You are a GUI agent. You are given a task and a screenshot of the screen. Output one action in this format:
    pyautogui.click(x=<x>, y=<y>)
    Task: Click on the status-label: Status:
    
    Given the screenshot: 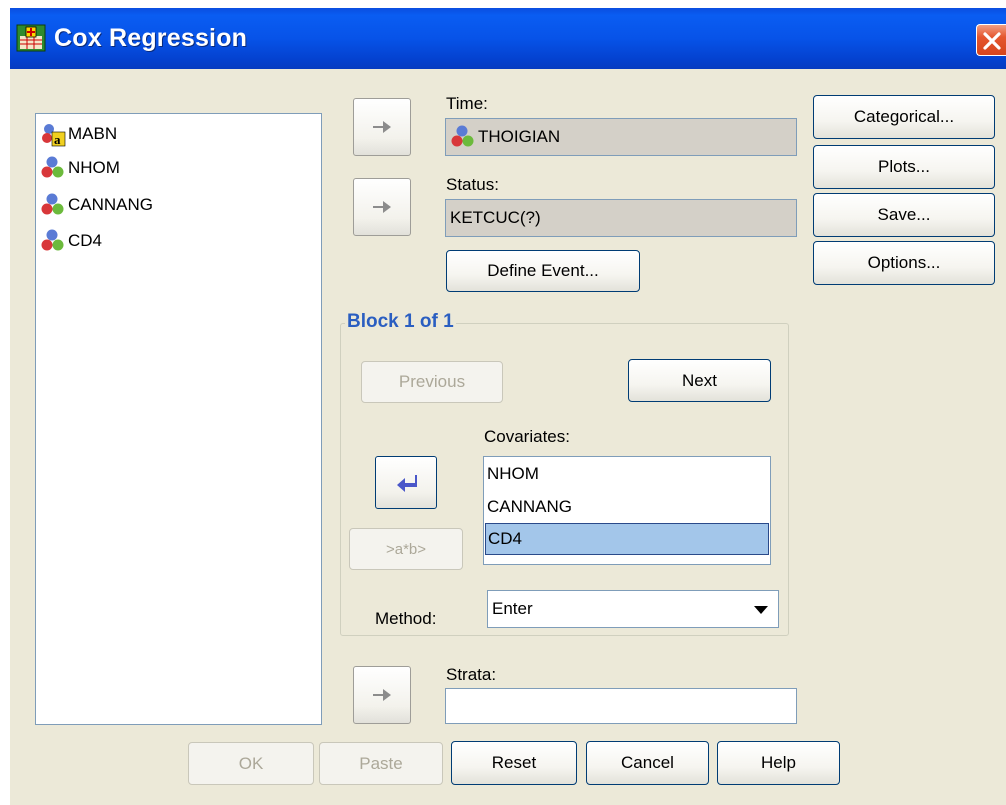 What is the action you would take?
    pyautogui.click(x=472, y=184)
    